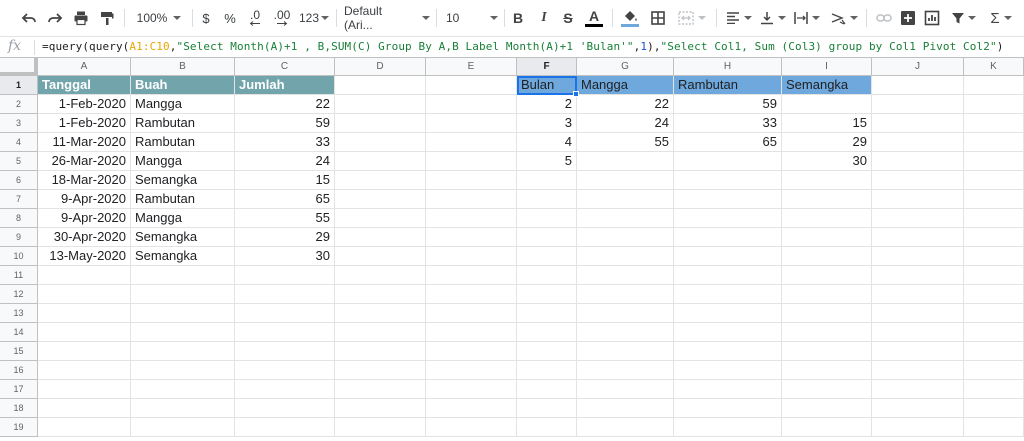  I want to click on cell-b12, so click(183, 294).